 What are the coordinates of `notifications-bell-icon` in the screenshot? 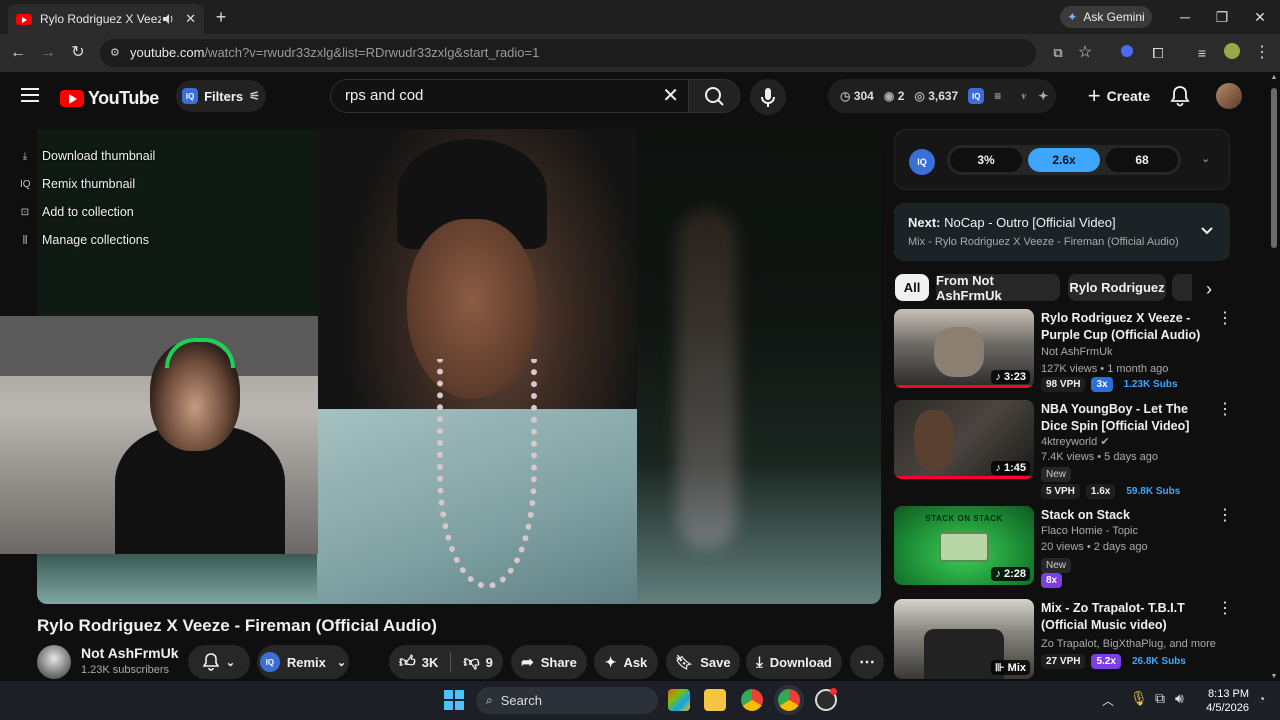 It's located at (1180, 96).